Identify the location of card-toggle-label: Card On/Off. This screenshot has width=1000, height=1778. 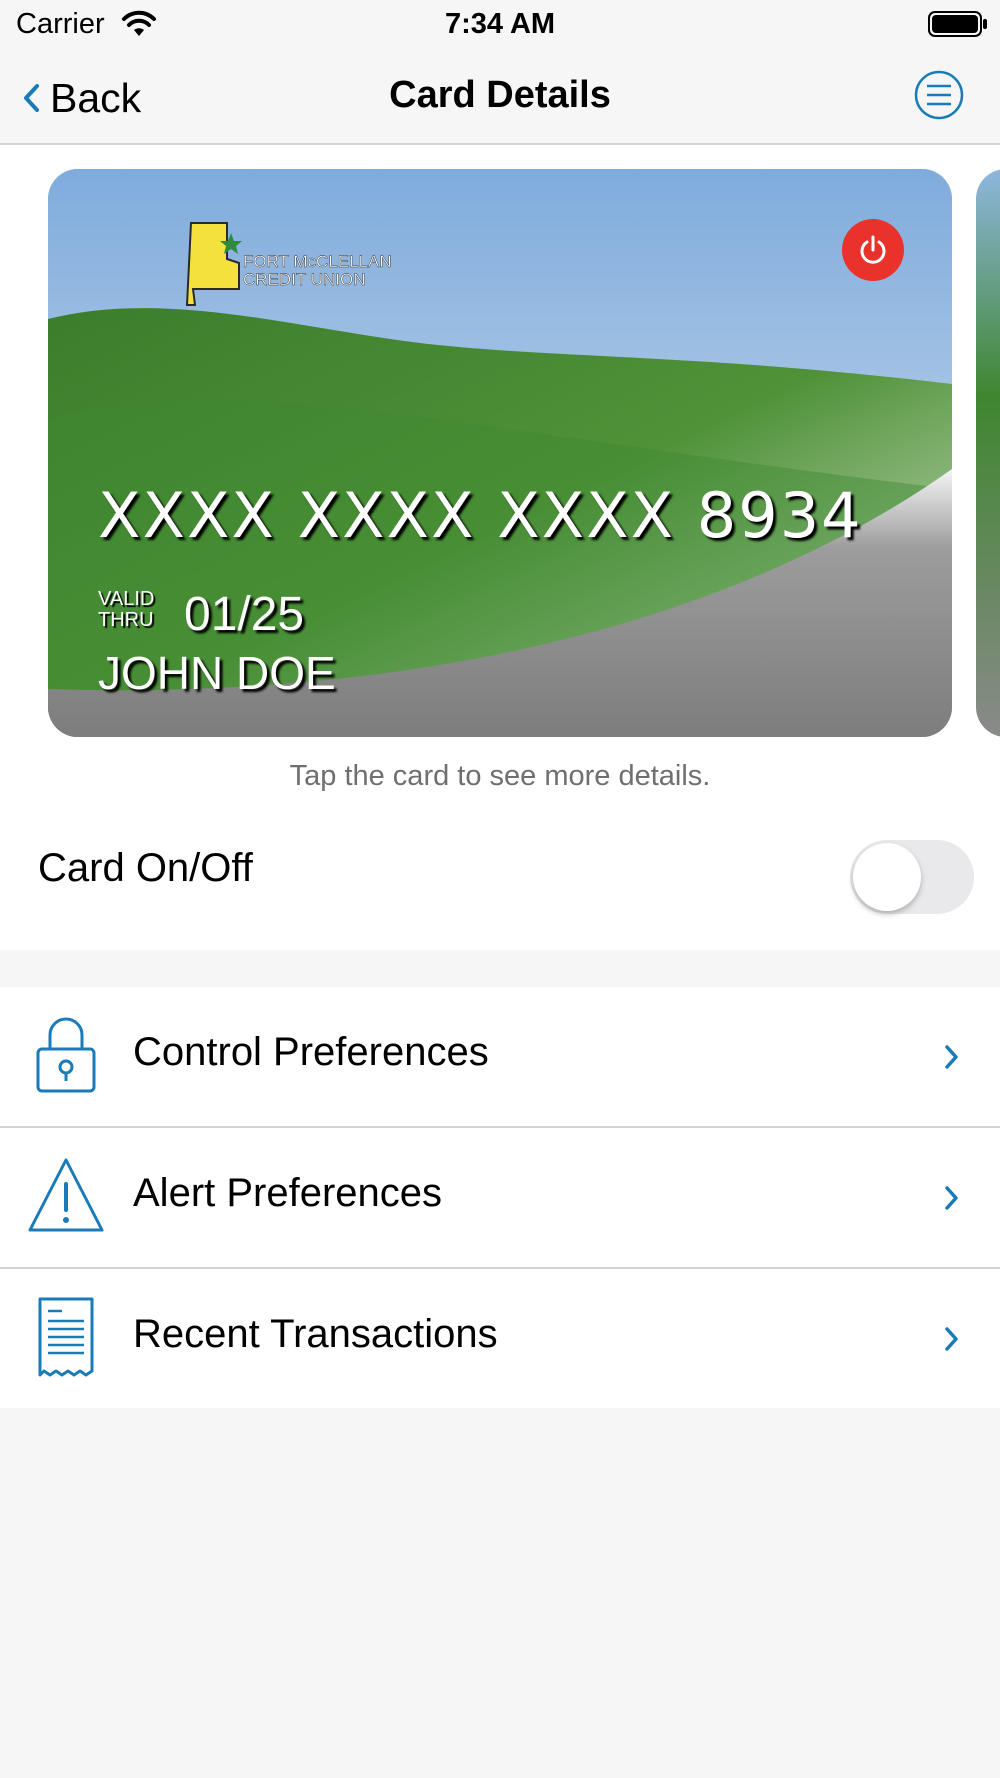
(145, 868).